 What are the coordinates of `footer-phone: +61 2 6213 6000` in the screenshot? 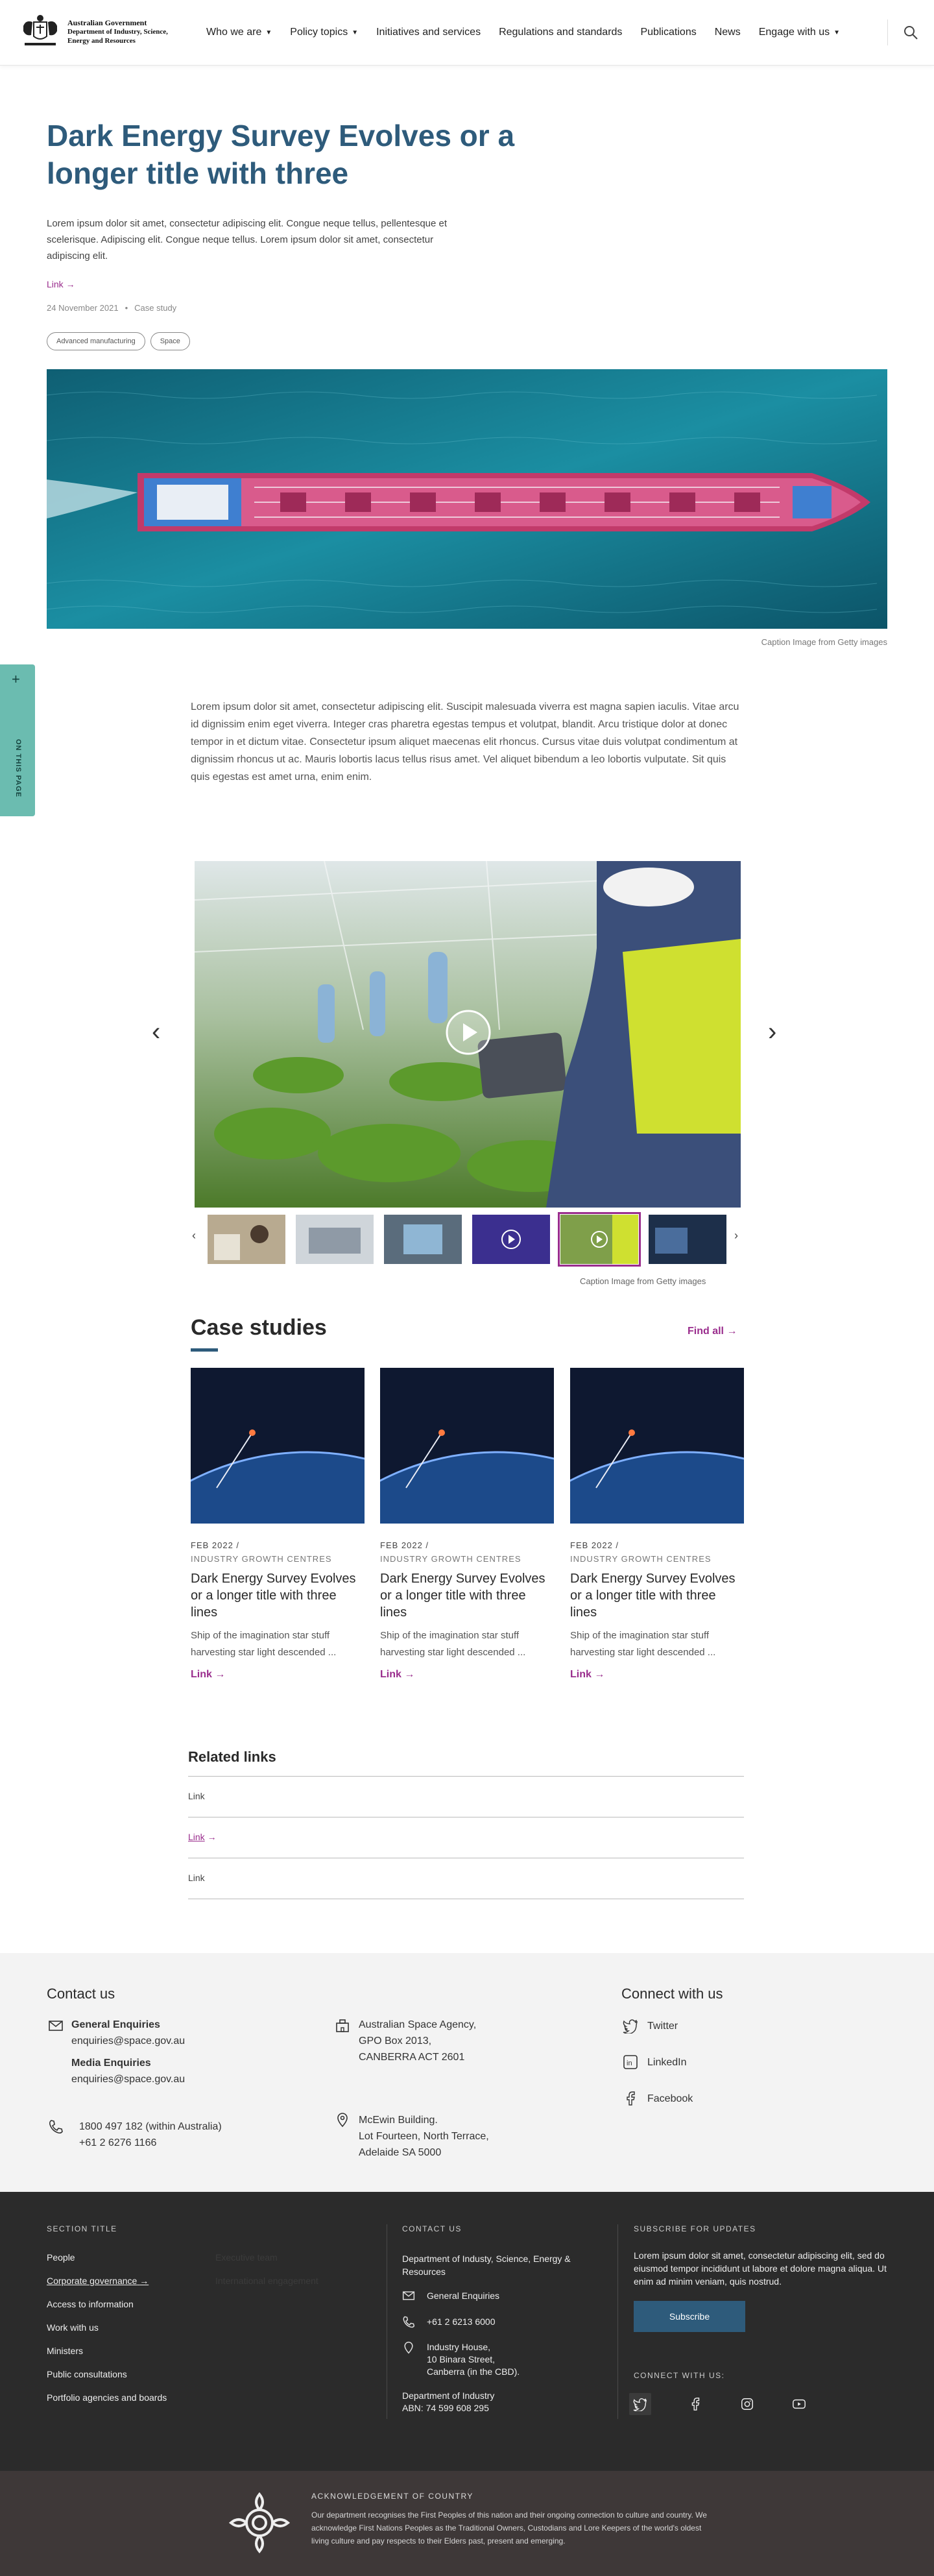 It's located at (462, 2321).